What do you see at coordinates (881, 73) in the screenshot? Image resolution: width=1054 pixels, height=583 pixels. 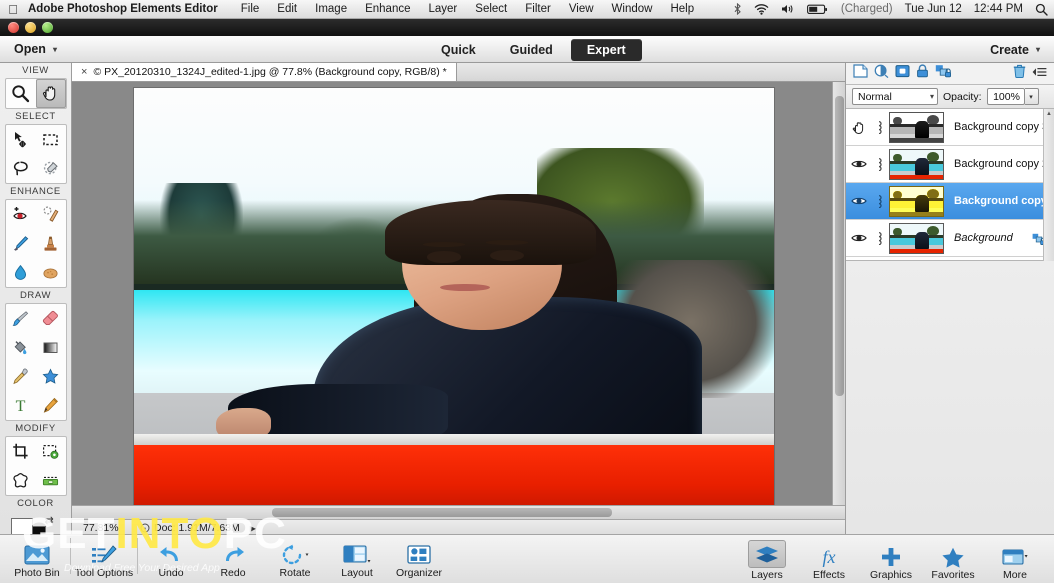 I see `adjustment-layer-icon` at bounding box center [881, 73].